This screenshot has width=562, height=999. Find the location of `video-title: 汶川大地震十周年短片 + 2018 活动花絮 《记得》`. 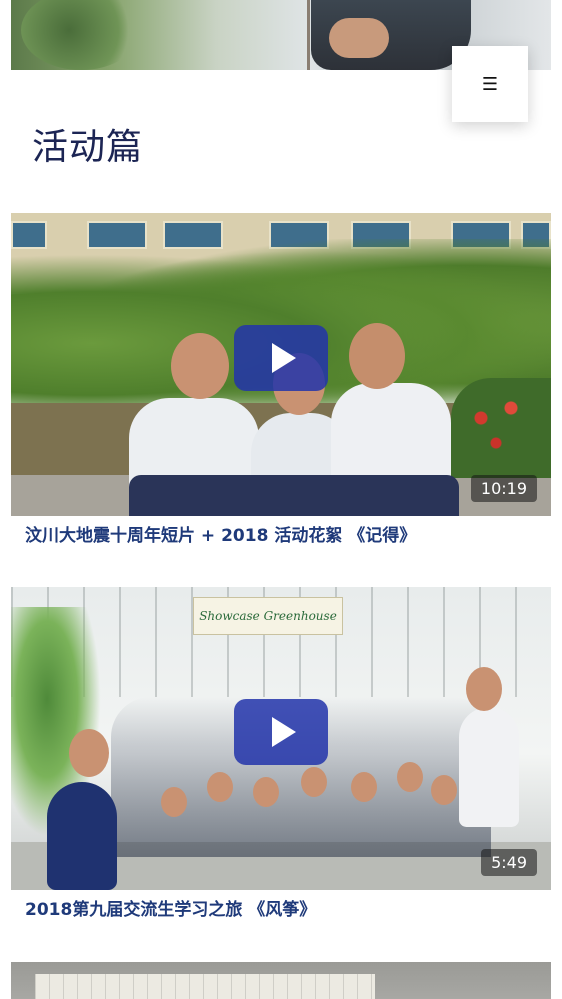

video-title: 汶川大地震十周年短片 + 2018 活动花絮 《记得》 is located at coordinates (281, 536).